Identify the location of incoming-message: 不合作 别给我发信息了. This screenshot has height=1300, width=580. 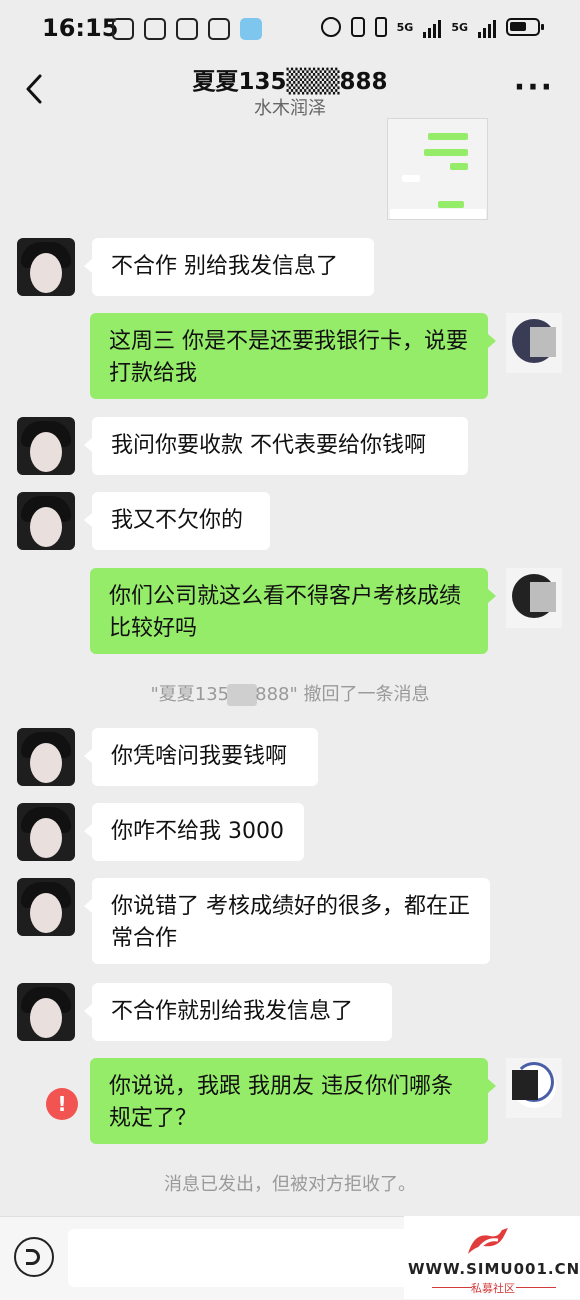
(229, 267).